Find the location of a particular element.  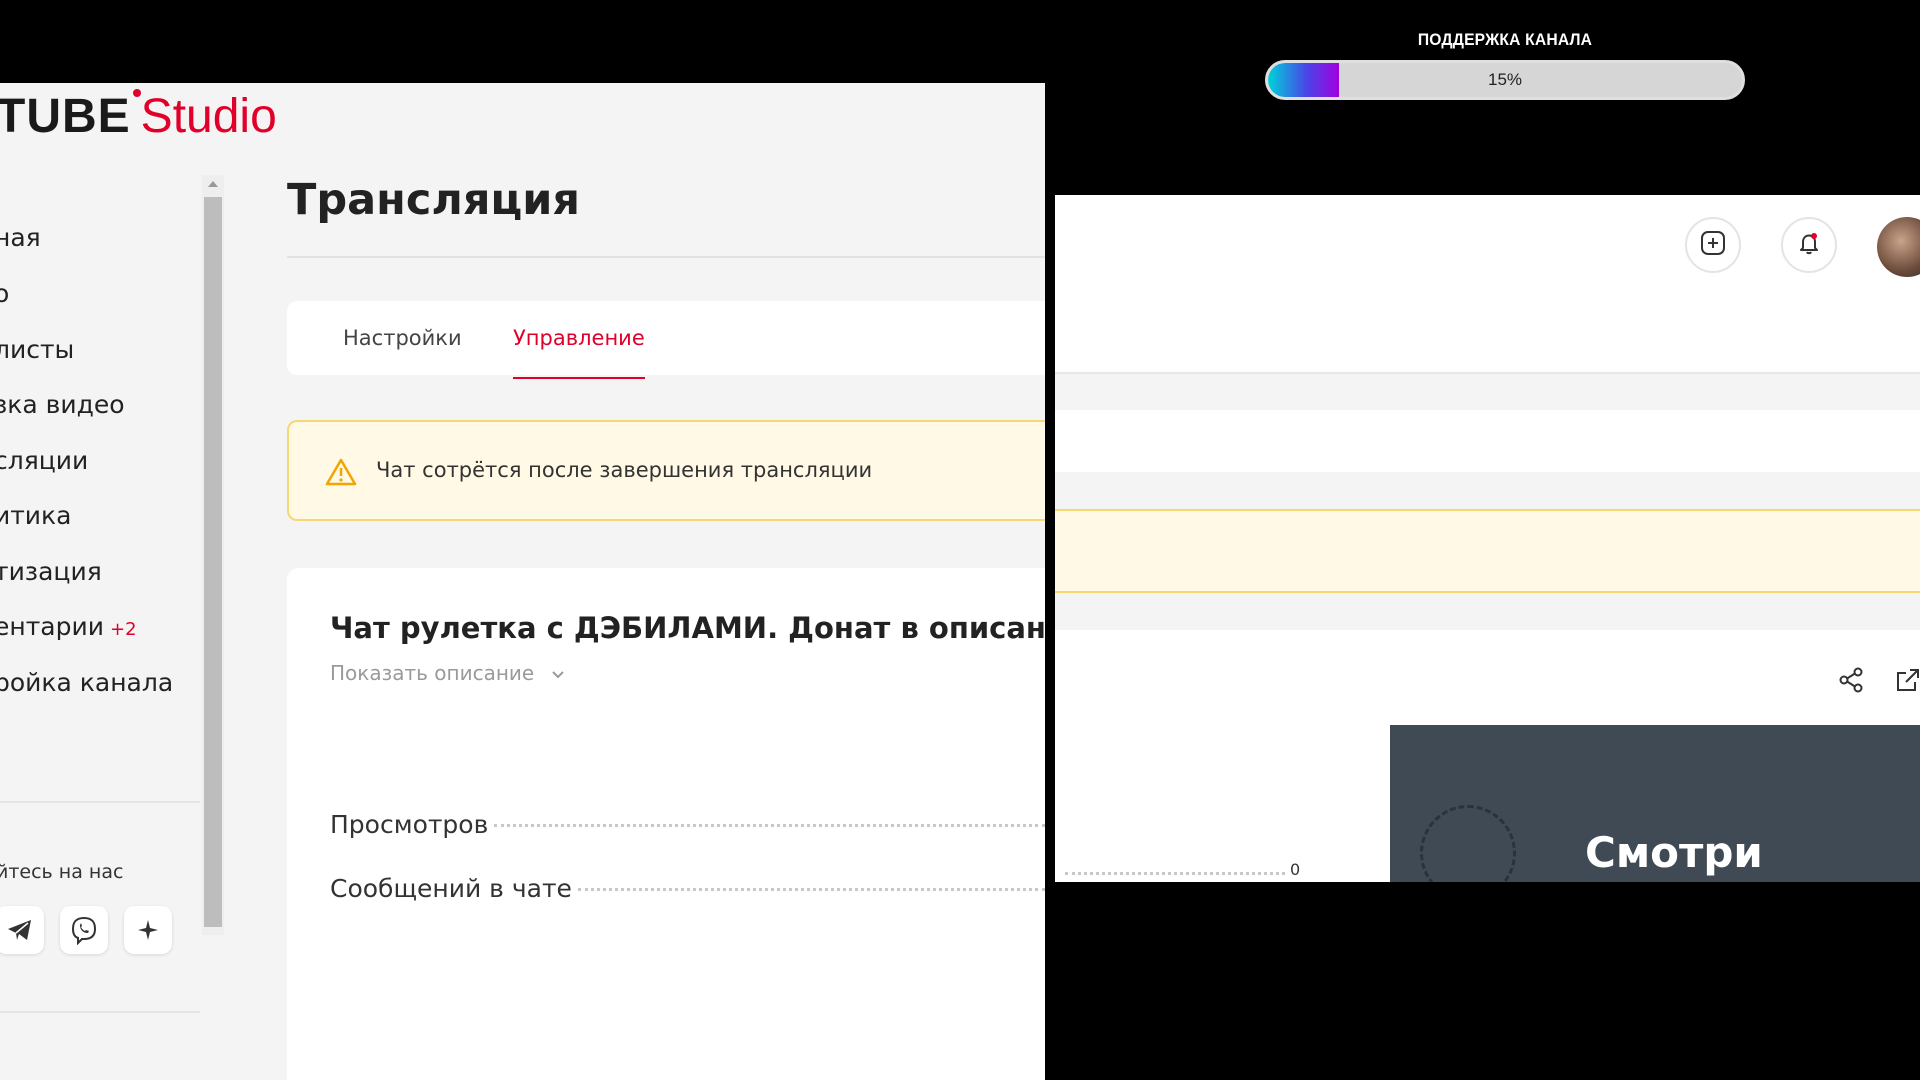

tabs-bar: Настройки Управление is located at coordinates (666, 340).